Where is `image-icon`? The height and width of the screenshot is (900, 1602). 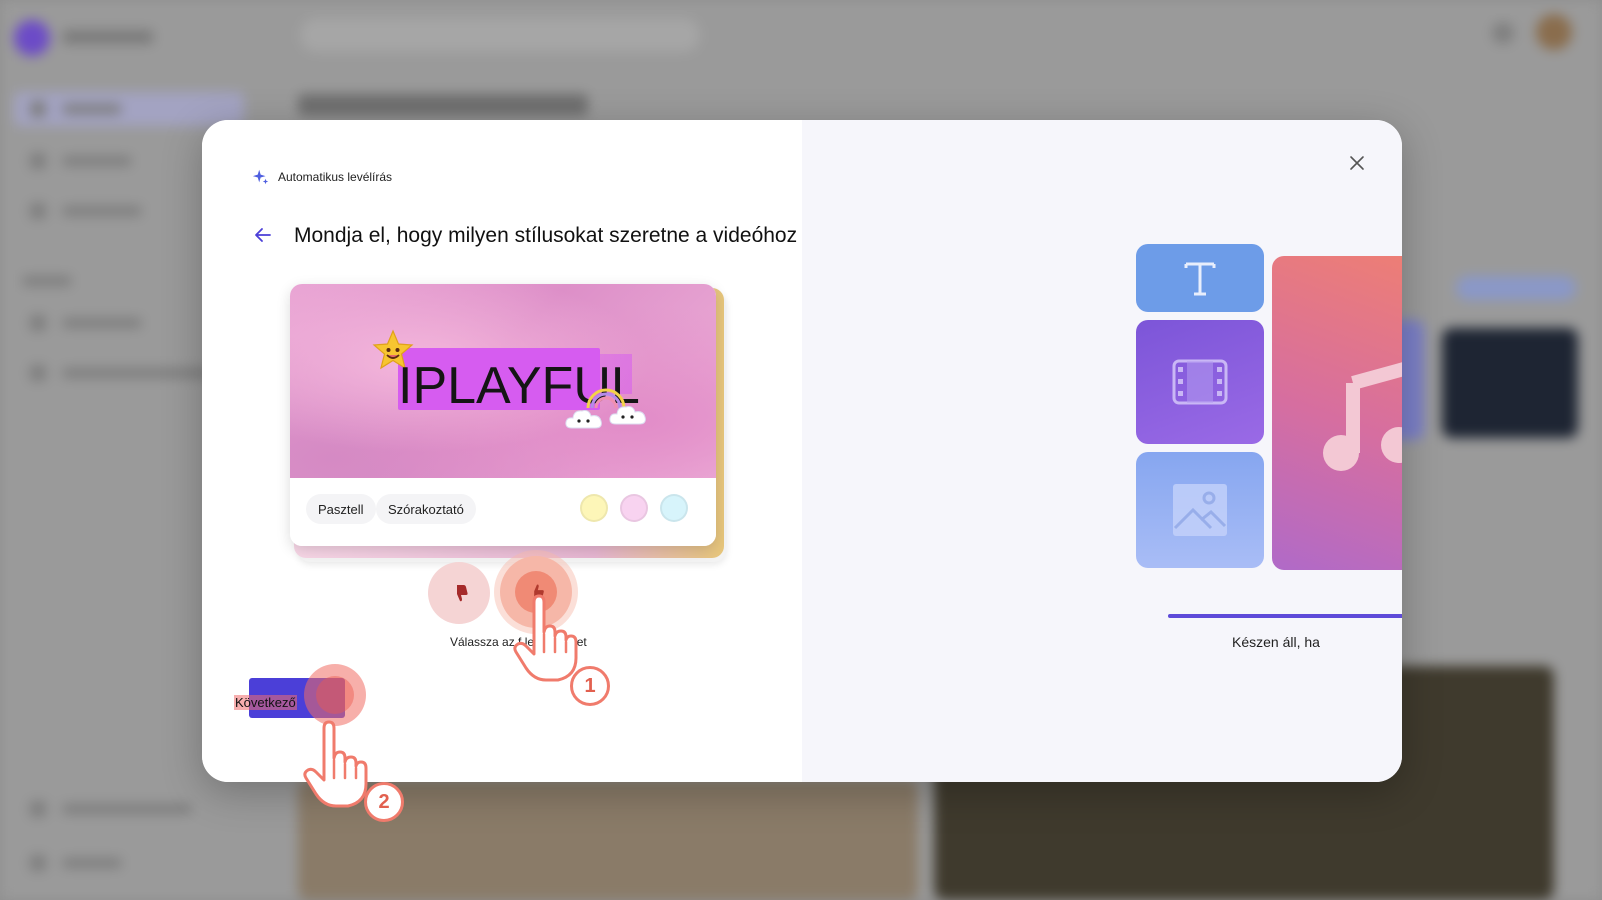 image-icon is located at coordinates (1200, 510).